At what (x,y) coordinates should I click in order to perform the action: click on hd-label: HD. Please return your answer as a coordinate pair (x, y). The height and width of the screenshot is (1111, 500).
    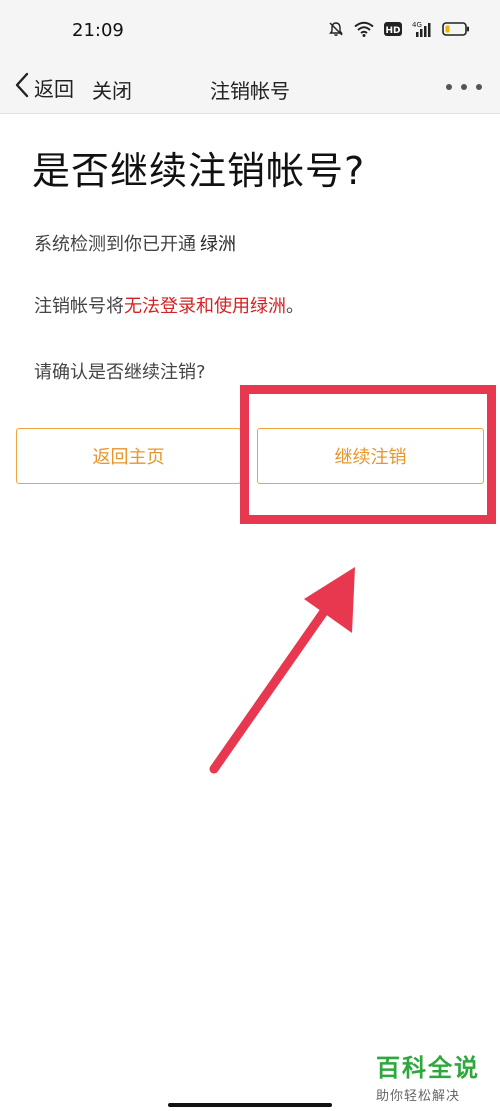
    Looking at the image, I should click on (392, 31).